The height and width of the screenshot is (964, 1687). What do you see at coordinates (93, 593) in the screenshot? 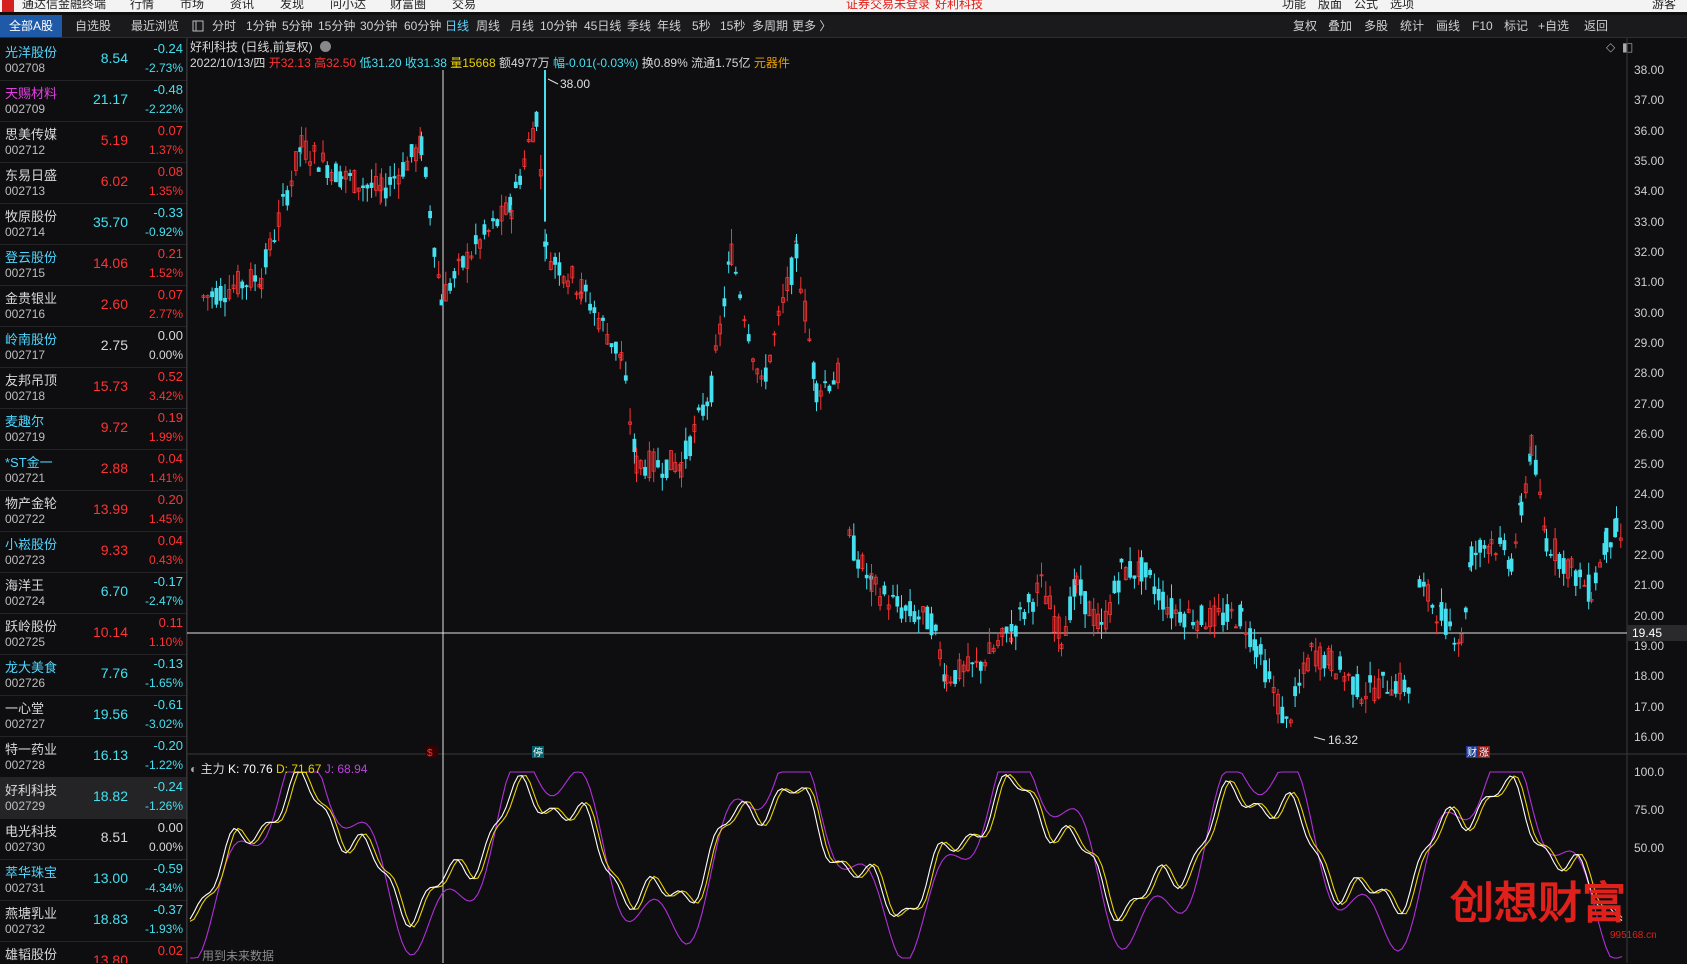
I see `list-item: 海洋王 002724 6.70 -0.17 -2.47%` at bounding box center [93, 593].